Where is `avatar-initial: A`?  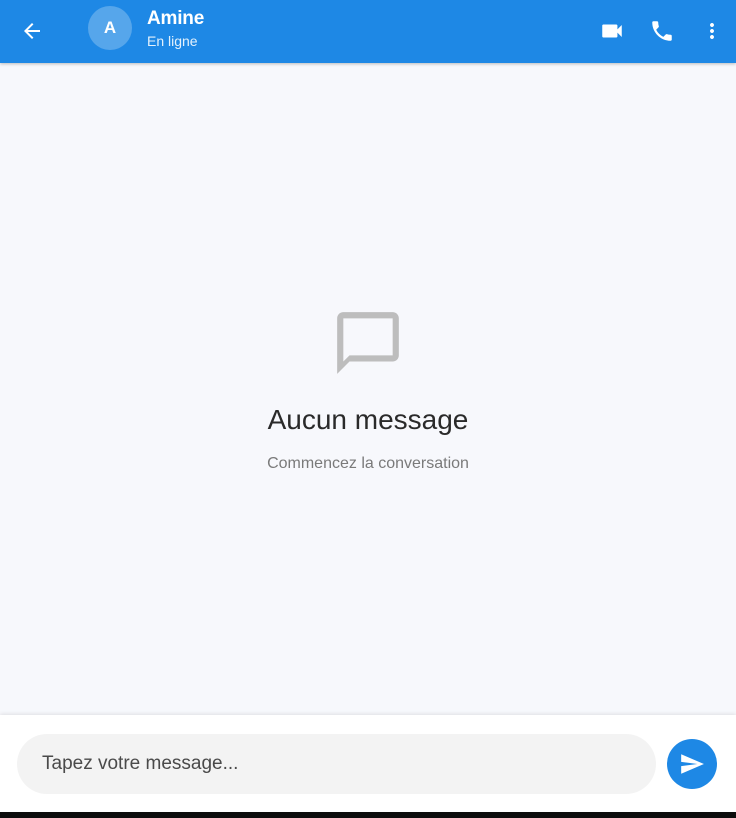 avatar-initial: A is located at coordinates (110, 27).